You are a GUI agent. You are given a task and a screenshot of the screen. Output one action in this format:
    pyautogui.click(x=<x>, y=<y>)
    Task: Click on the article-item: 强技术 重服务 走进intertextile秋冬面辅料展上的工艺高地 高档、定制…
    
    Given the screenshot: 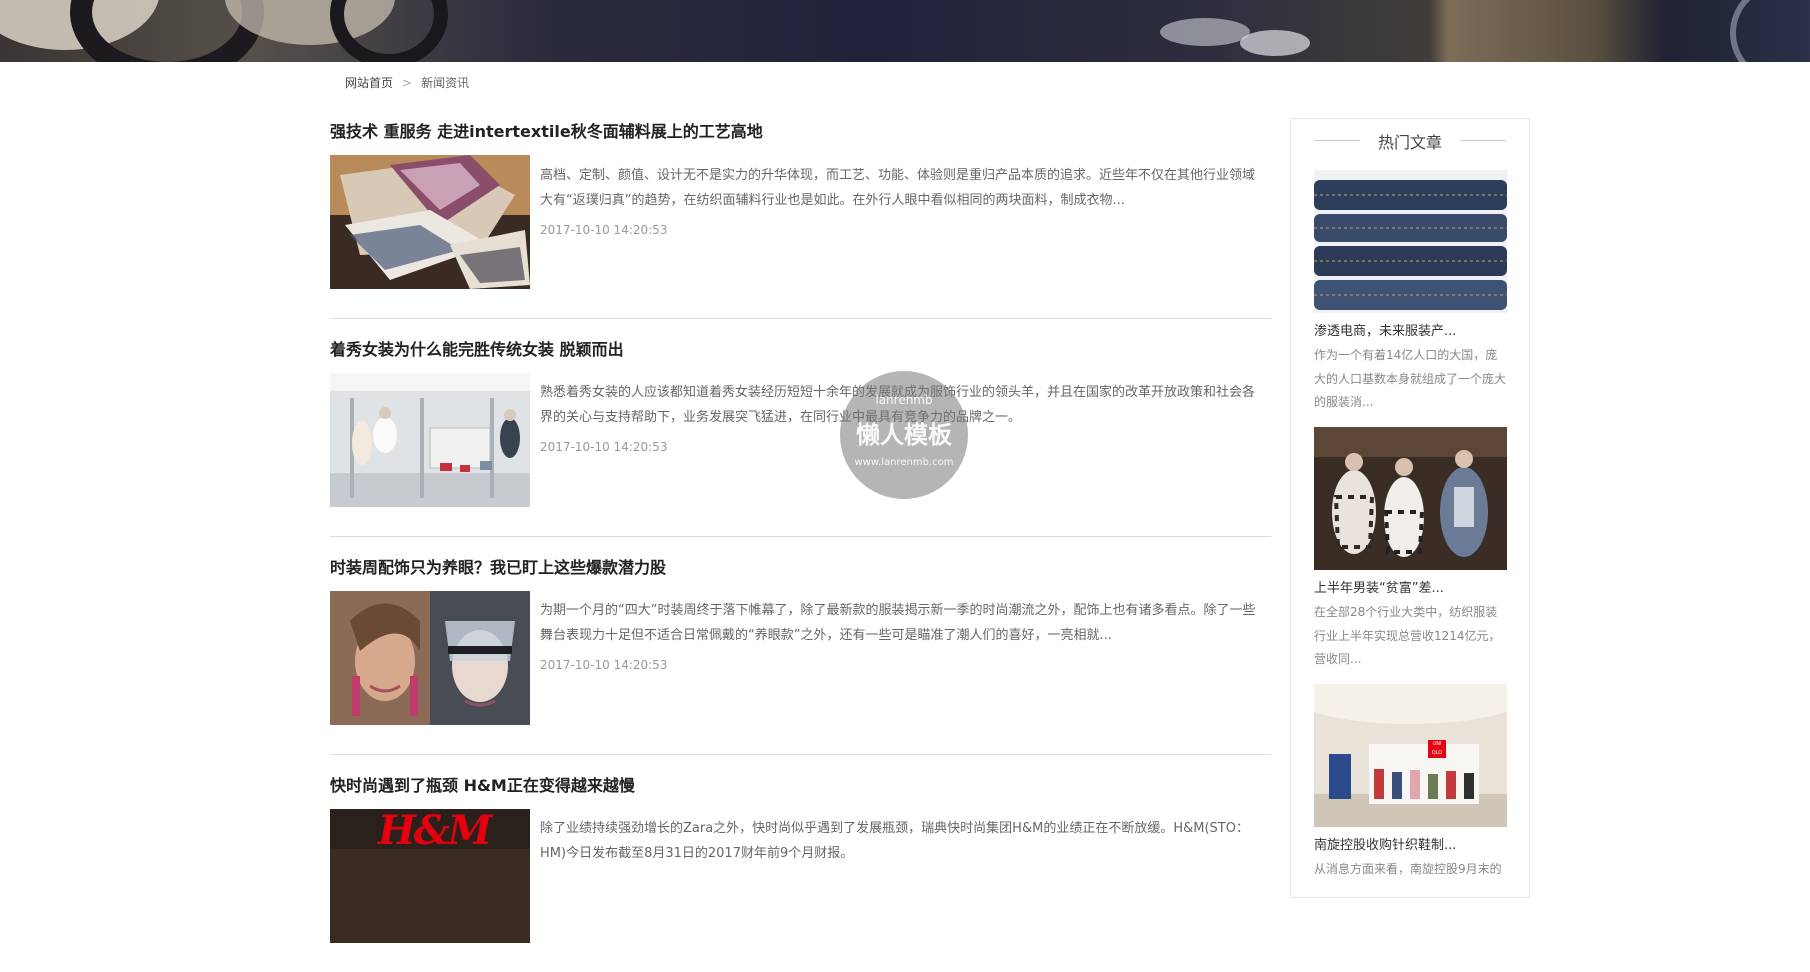 What is the action you would take?
    pyautogui.click(x=800, y=213)
    